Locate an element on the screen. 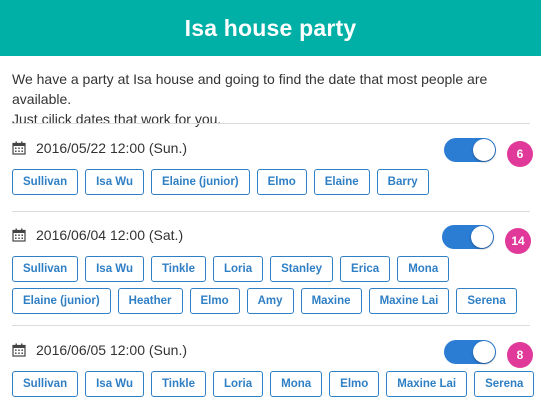  attendee-count-badge: 14 is located at coordinates (518, 241).